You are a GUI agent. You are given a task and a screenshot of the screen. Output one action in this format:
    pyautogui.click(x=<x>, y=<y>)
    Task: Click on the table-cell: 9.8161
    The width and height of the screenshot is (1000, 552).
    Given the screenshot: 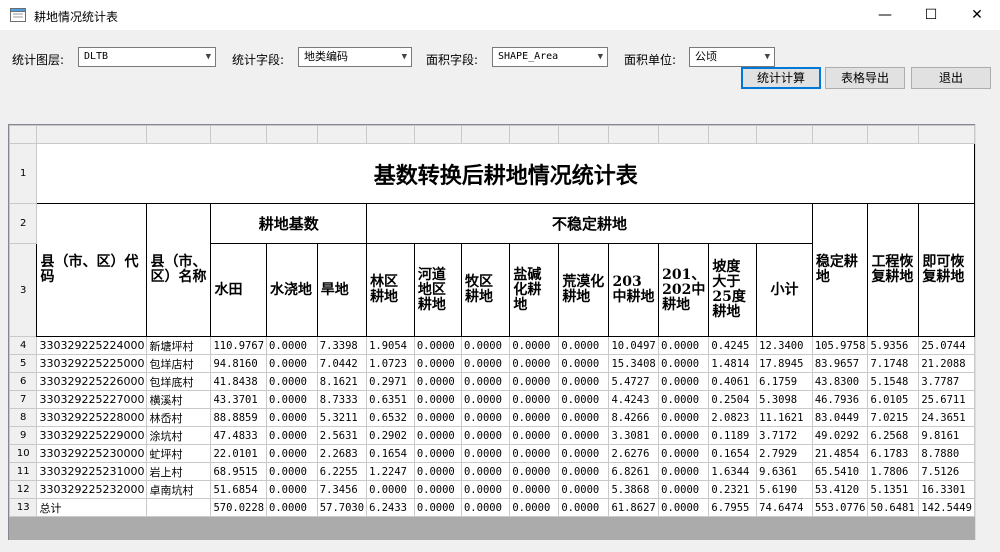 What is the action you would take?
    pyautogui.click(x=946, y=435)
    